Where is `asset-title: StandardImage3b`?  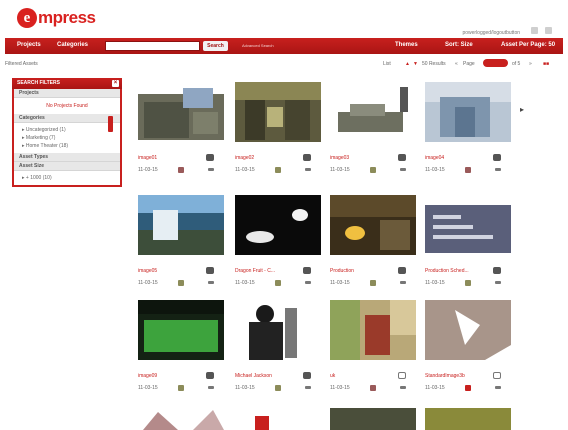
asset-title: StandardImage3b is located at coordinates (445, 376).